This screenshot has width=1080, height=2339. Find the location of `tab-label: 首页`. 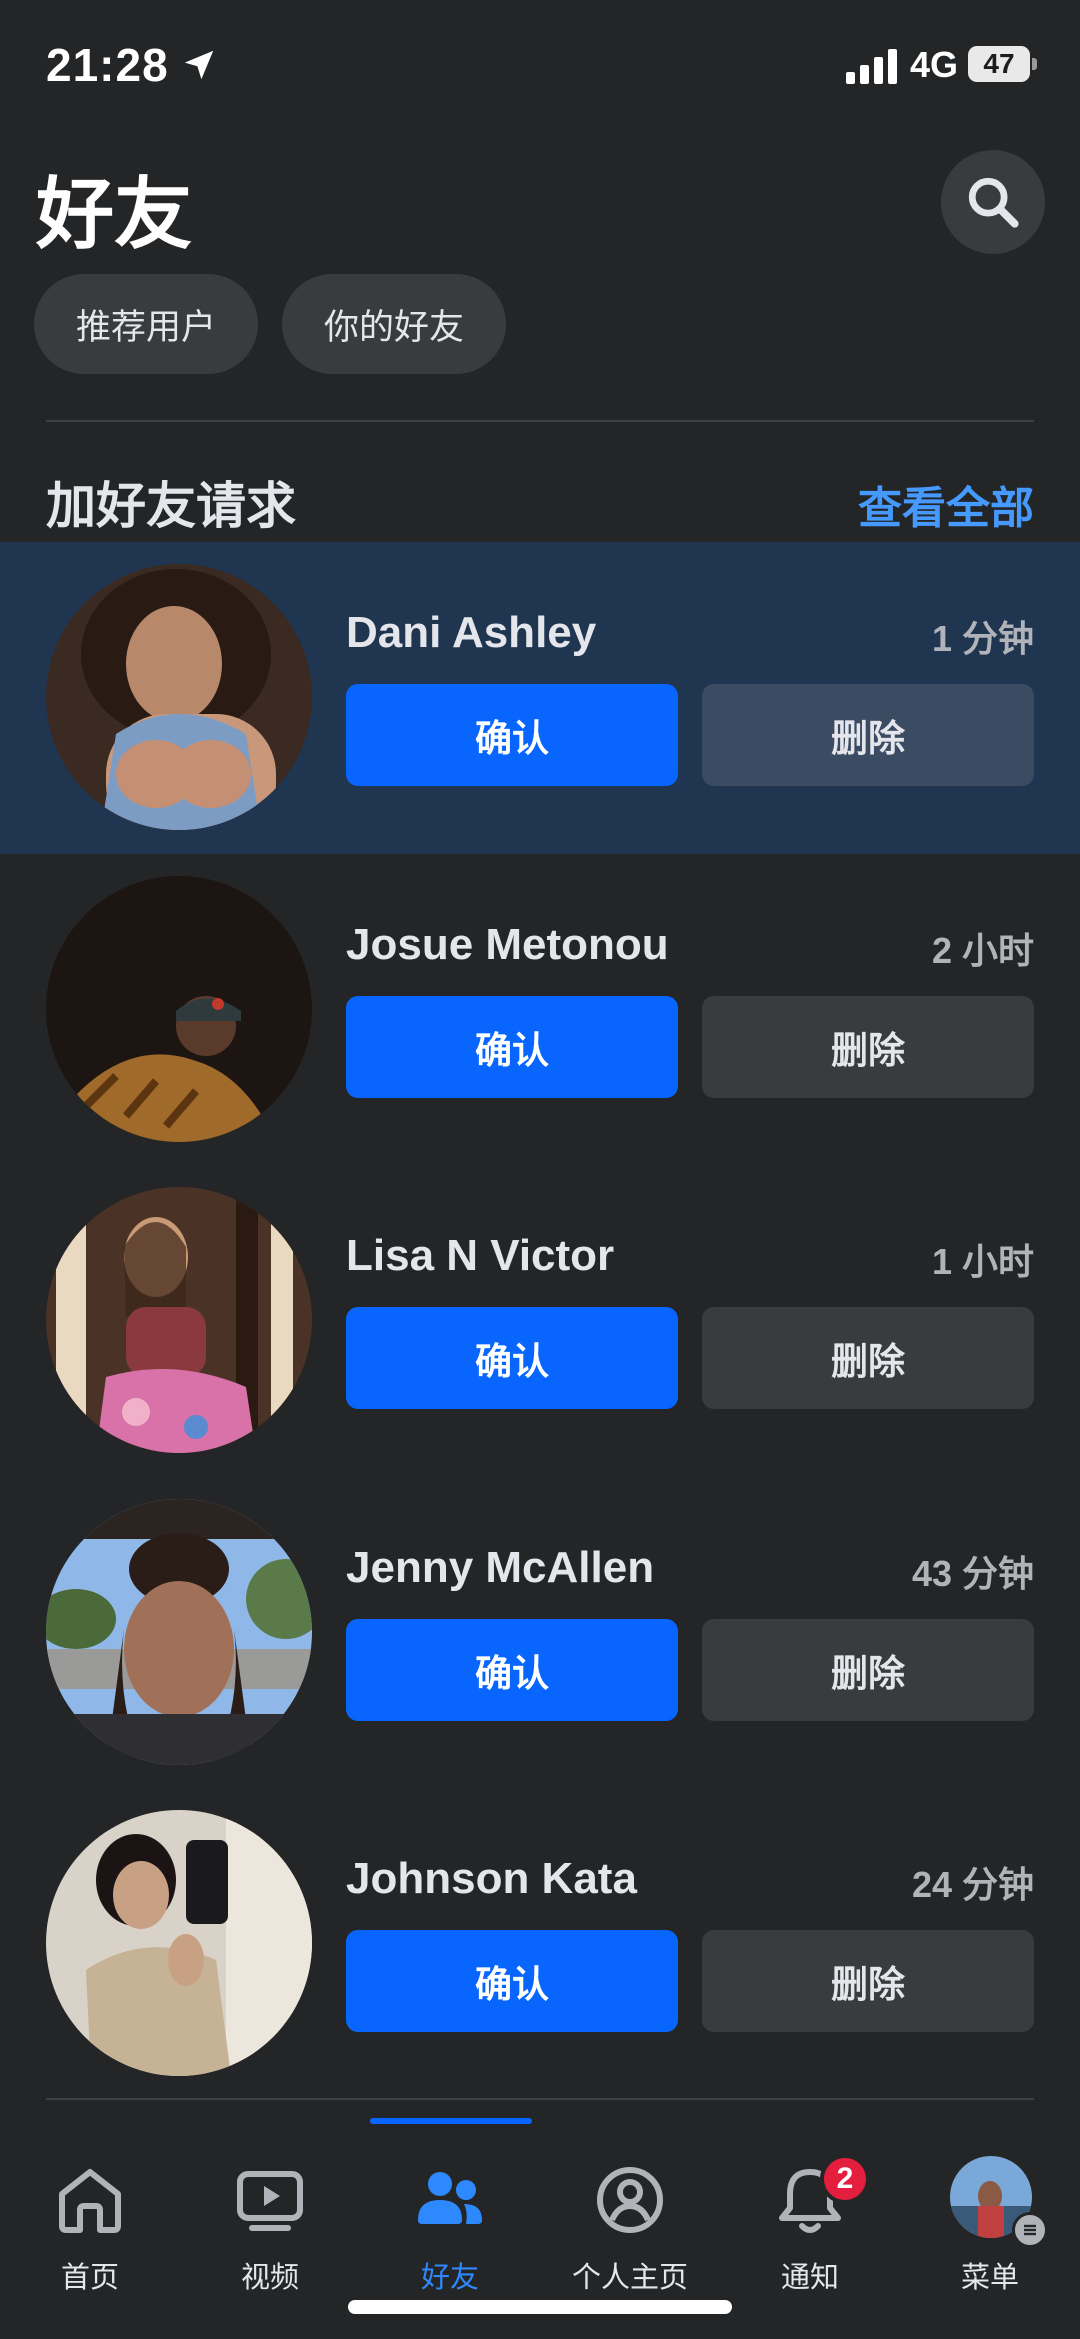

tab-label: 首页 is located at coordinates (89, 2278).